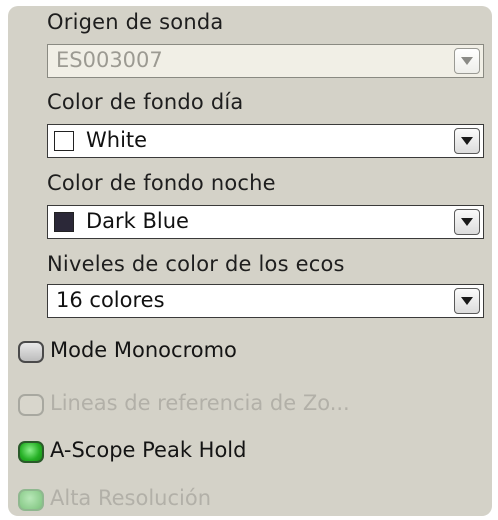 Image resolution: width=498 pixels, height=520 pixels. Describe the element at coordinates (143, 350) in the screenshot. I see `monochrome-mode-label: Mode Monocromo` at that location.